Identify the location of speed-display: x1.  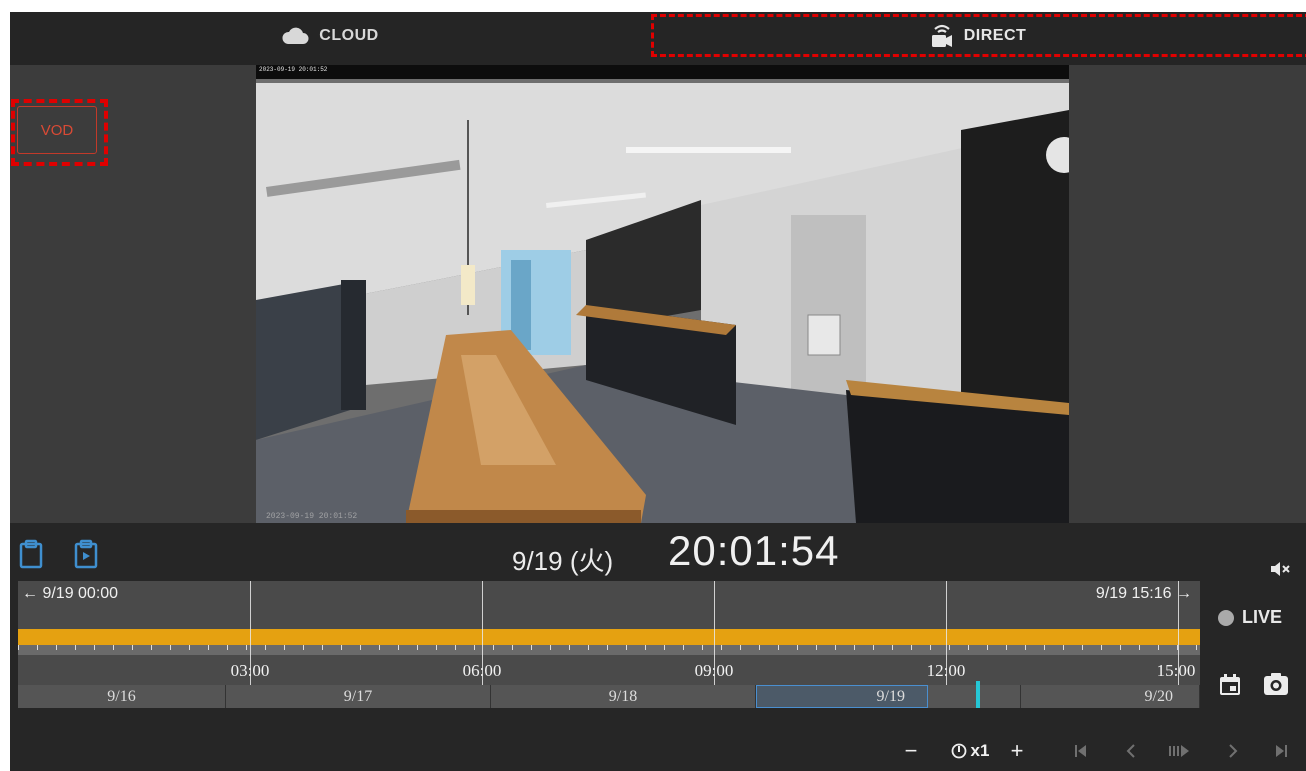
(970, 751).